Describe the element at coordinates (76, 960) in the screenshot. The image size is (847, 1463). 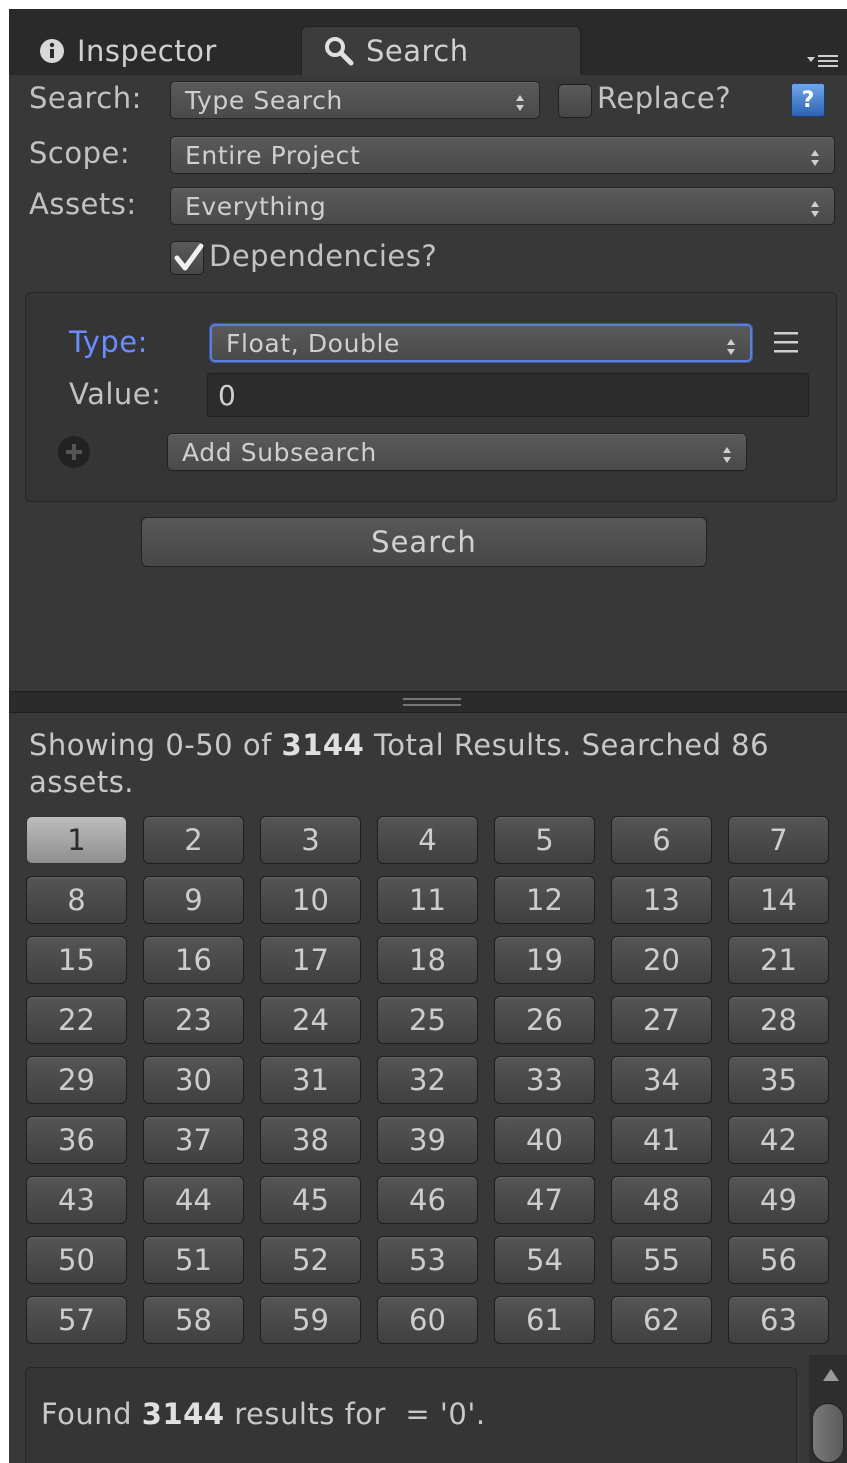
I see `page-button: 15` at that location.